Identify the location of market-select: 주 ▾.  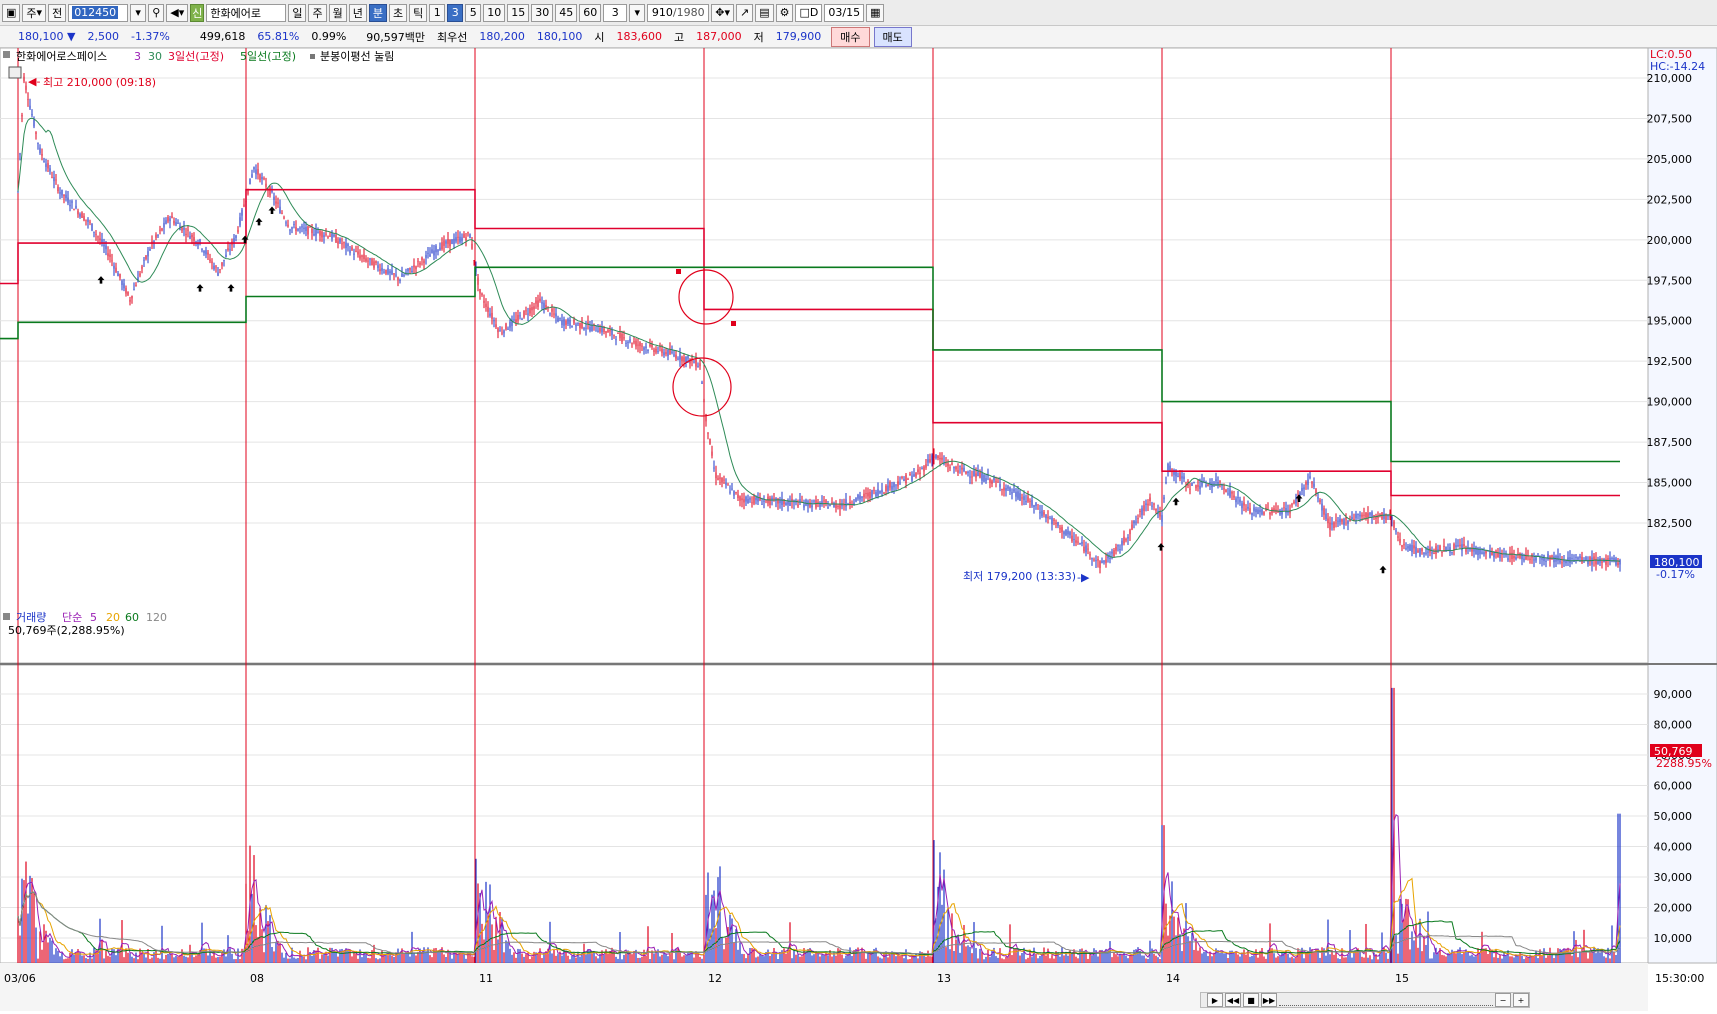
(34, 12).